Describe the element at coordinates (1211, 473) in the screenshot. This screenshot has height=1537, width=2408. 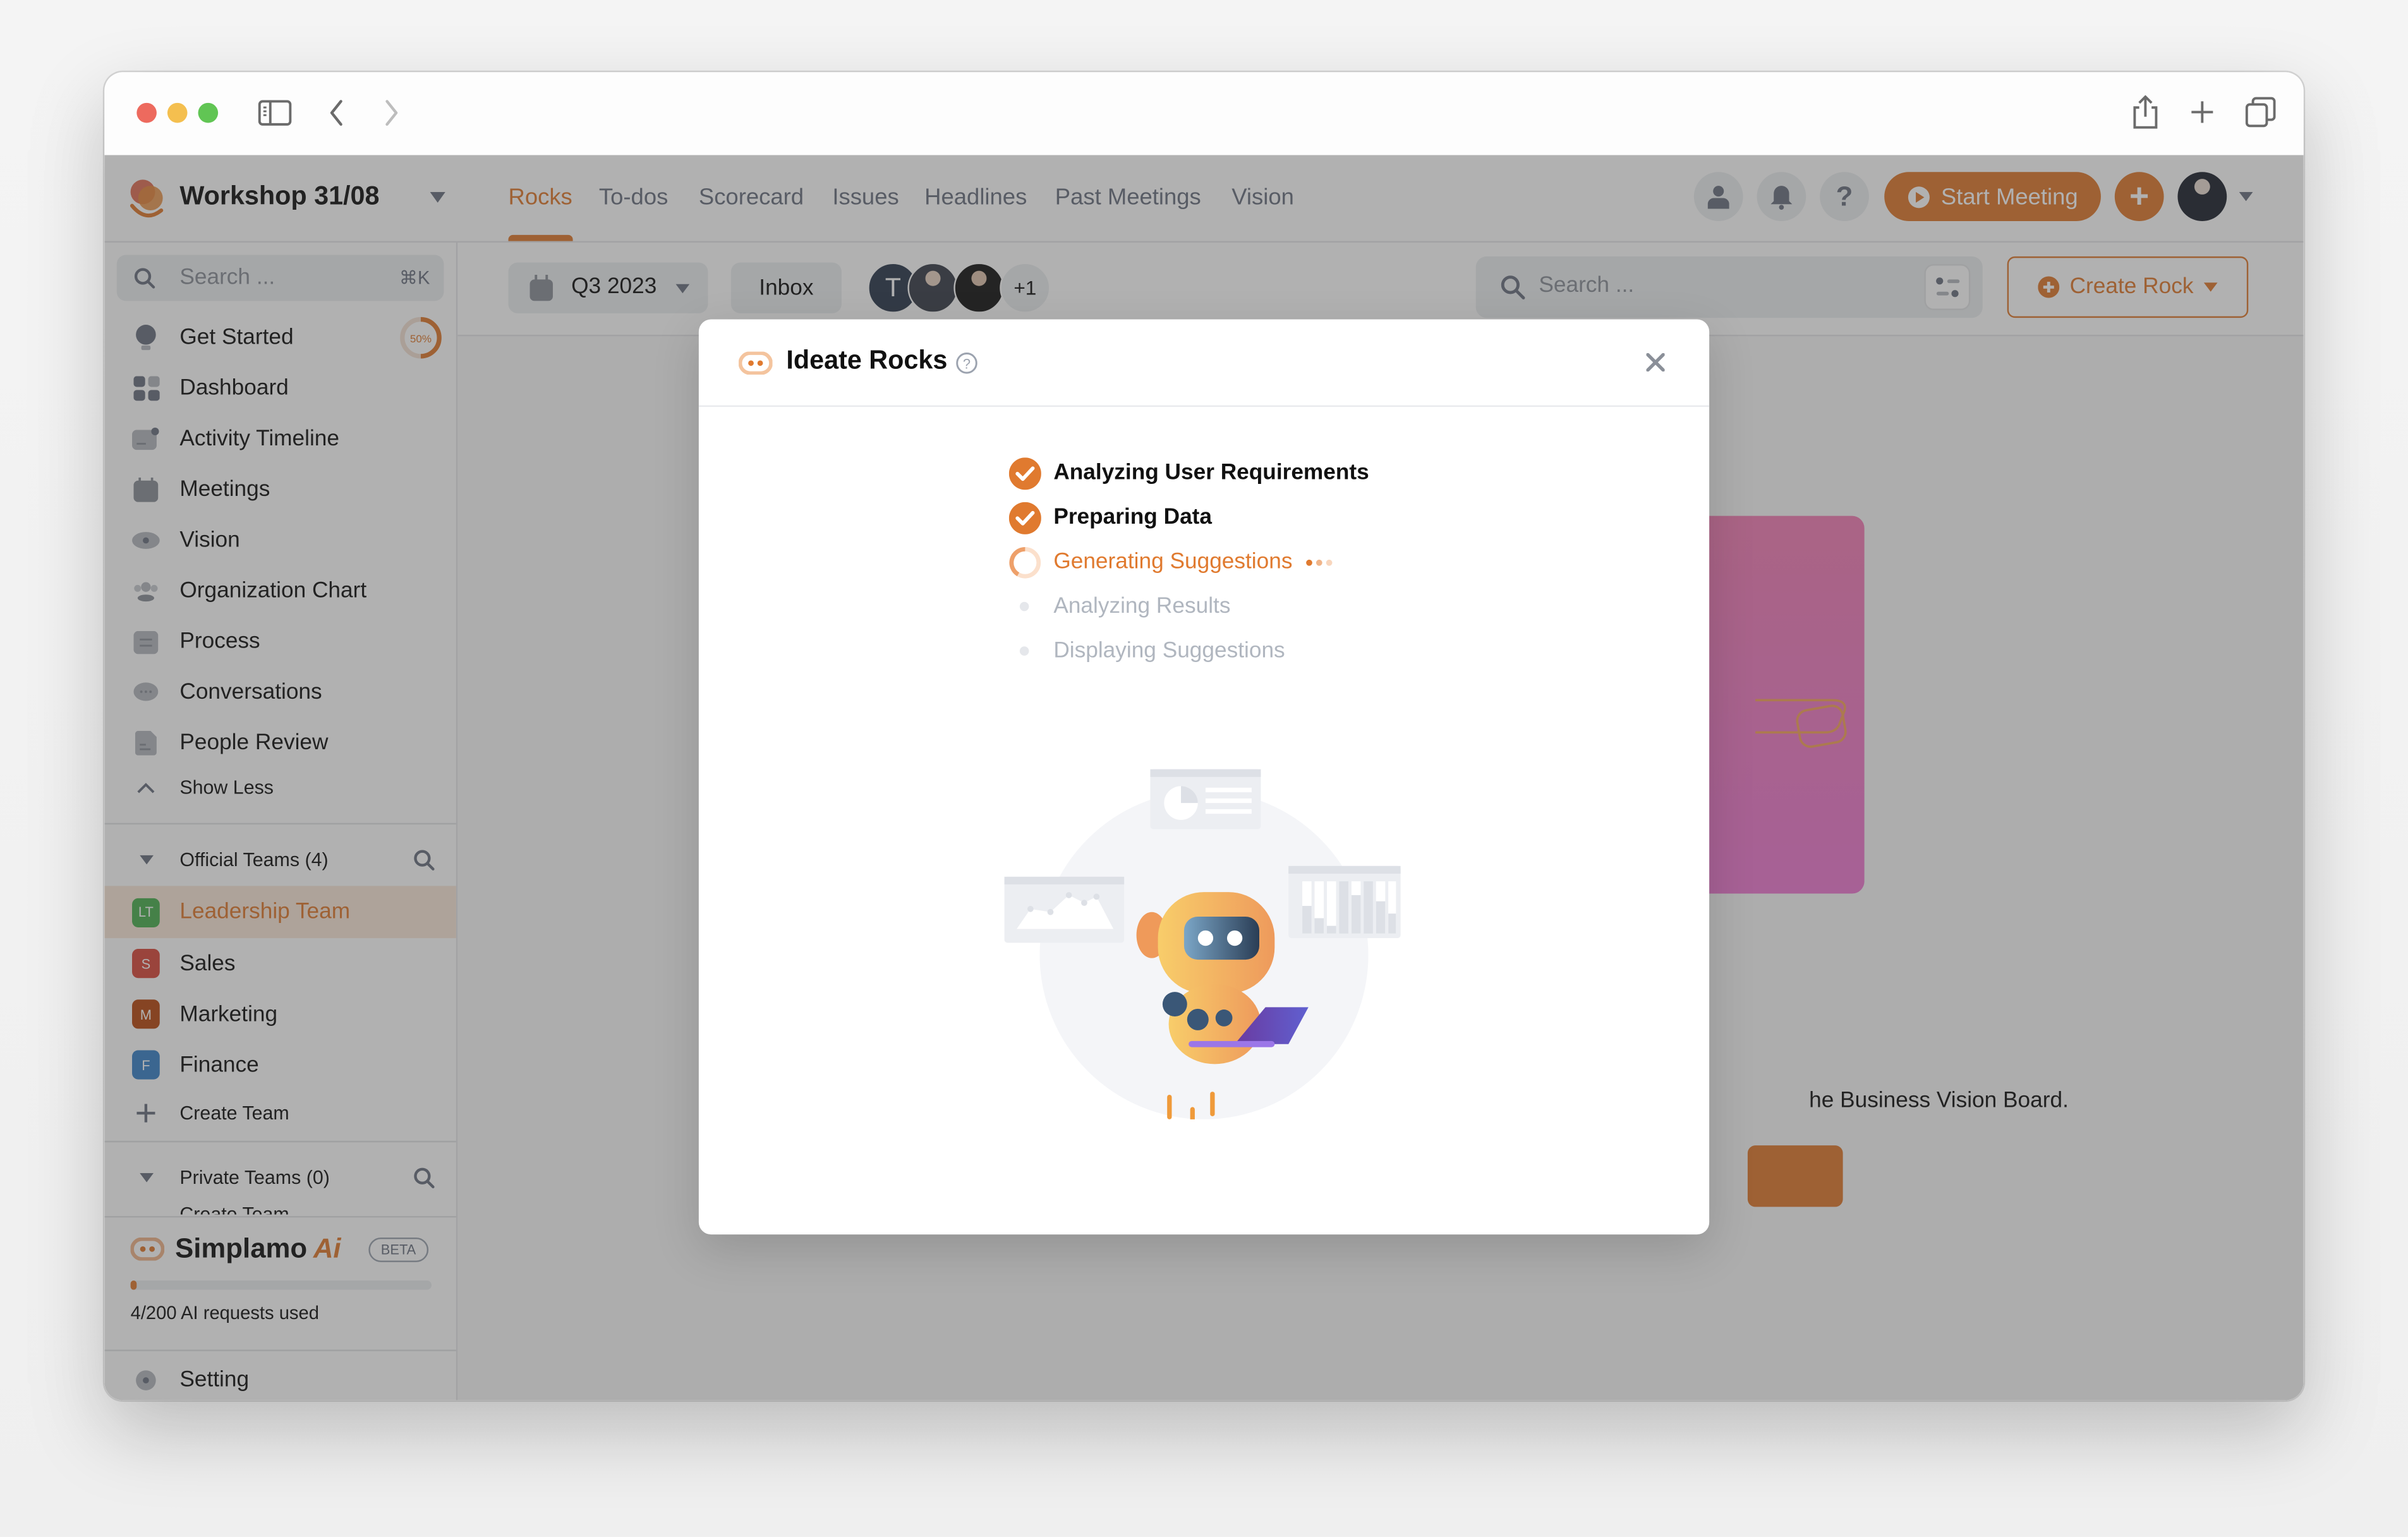
I see `step-label: Analyzing User Requirements` at that location.